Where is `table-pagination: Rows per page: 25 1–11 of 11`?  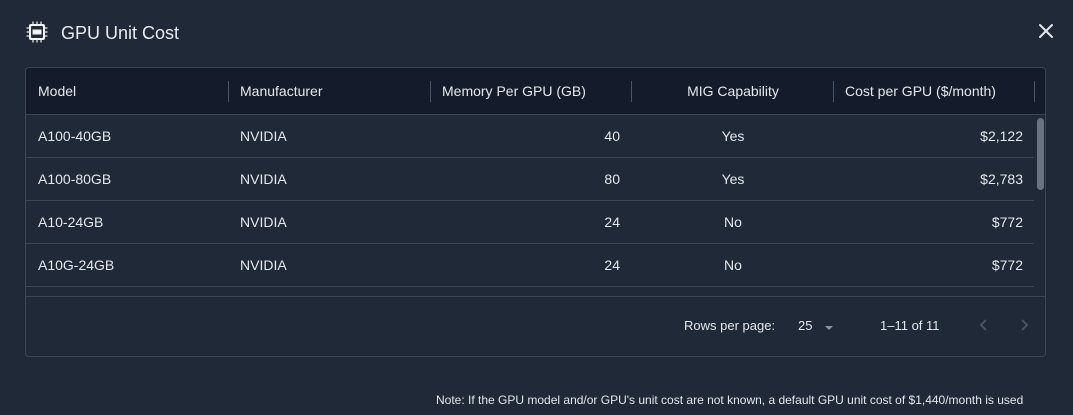 table-pagination: Rows per page: 25 1–11 of 11 is located at coordinates (535, 326).